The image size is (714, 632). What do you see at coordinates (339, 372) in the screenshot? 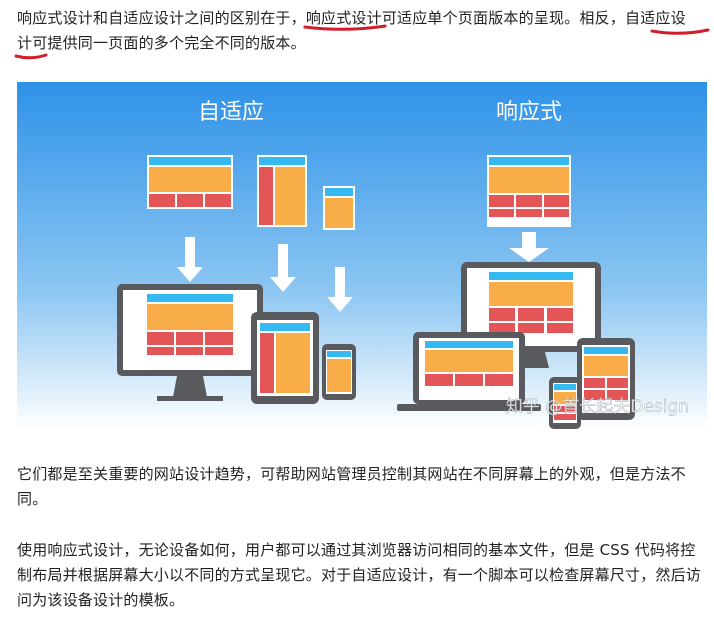
I see `adaptive-phone-device` at bounding box center [339, 372].